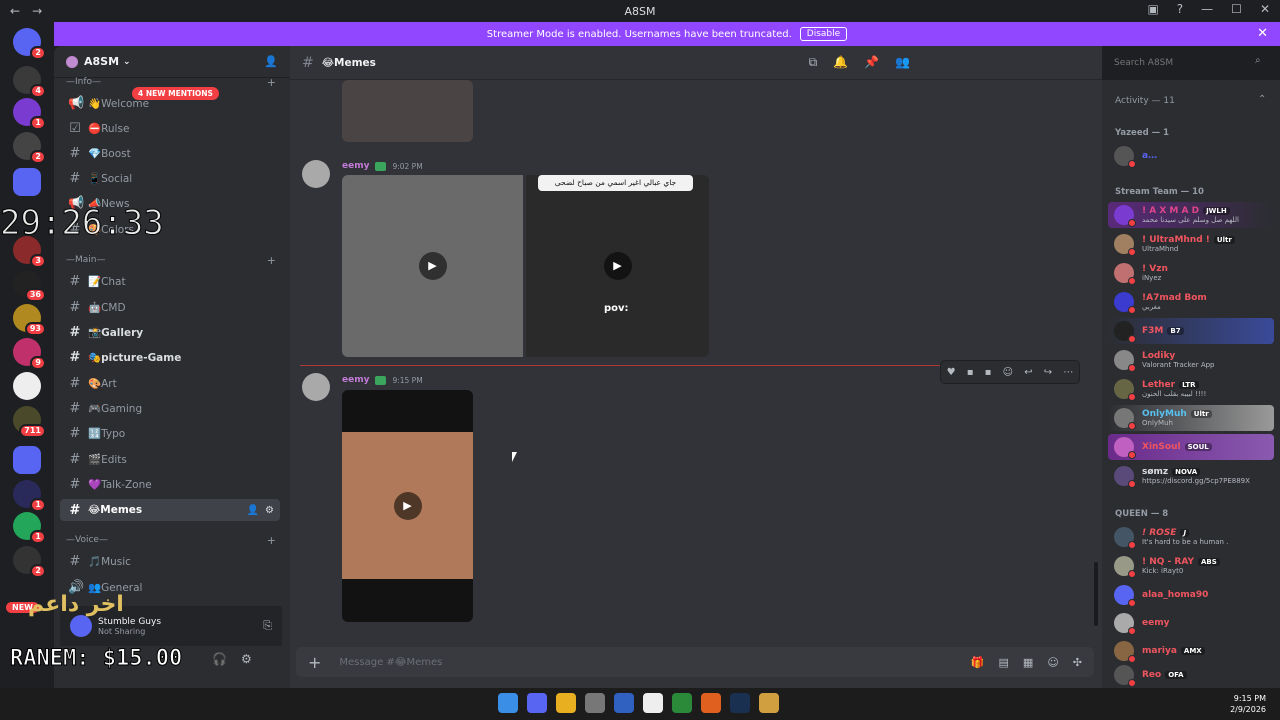  Describe the element at coordinates (566, 703) in the screenshot. I see `chrome-icon` at that location.